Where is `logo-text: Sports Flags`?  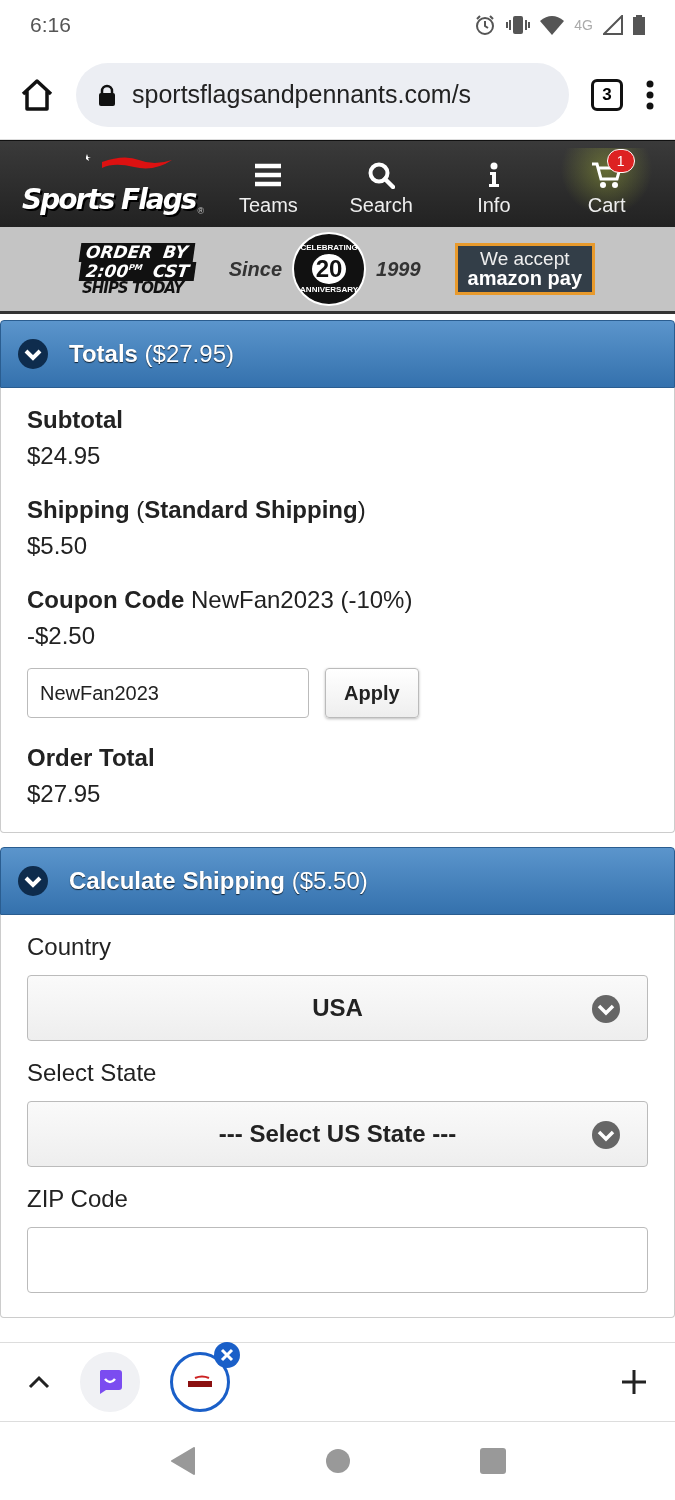 logo-text: Sports Flags is located at coordinates (109, 199).